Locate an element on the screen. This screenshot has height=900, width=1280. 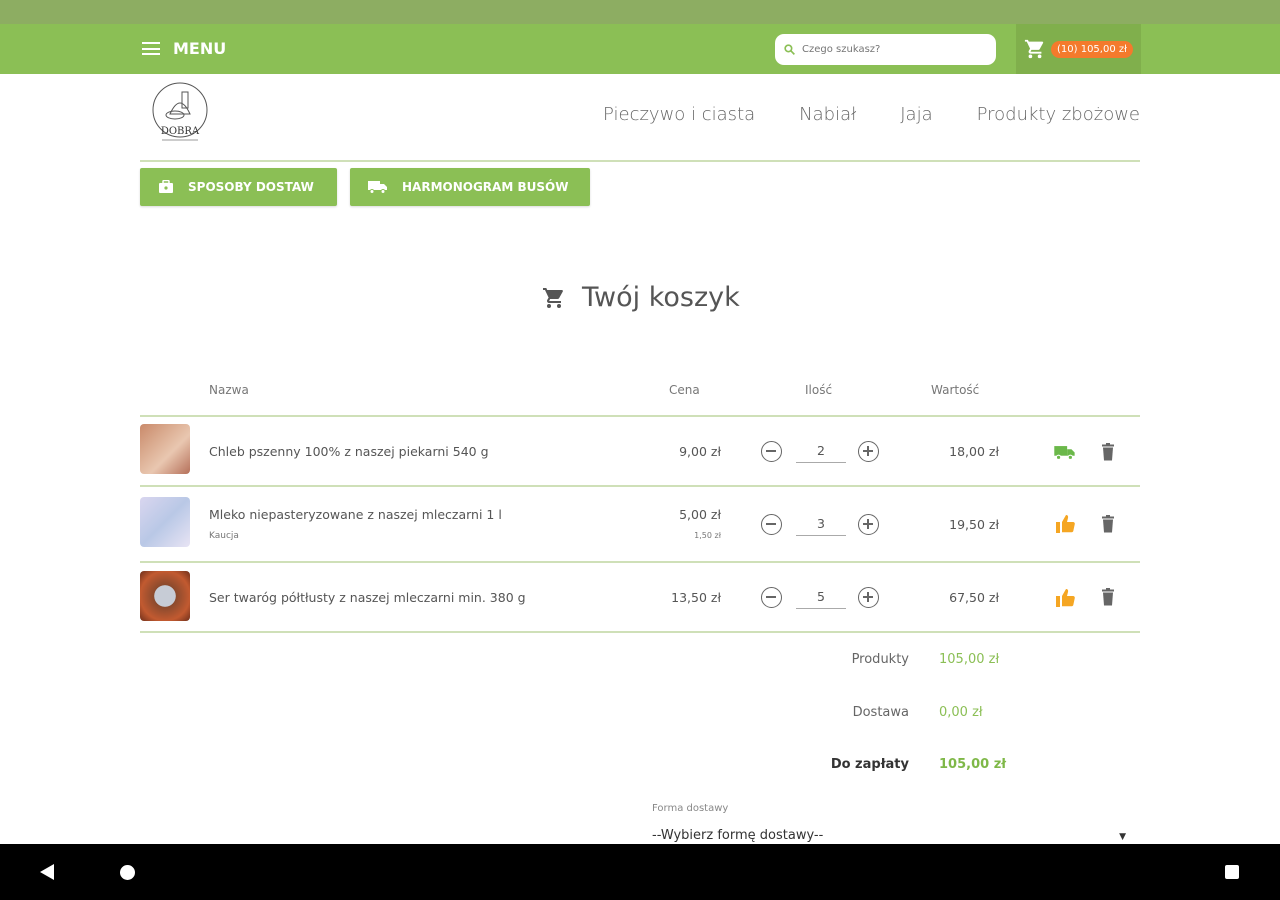
logo: DOBRA is located at coordinates (180, 115).